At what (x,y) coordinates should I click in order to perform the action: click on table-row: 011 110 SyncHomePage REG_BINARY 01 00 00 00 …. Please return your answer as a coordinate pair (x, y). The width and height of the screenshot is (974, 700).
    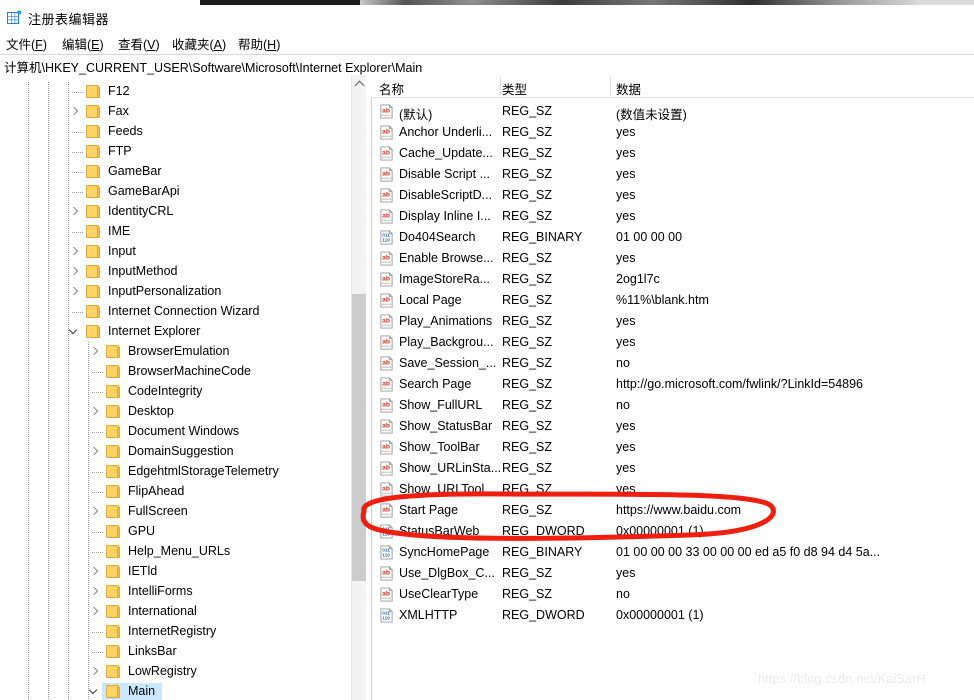
    Looking at the image, I should click on (672, 552).